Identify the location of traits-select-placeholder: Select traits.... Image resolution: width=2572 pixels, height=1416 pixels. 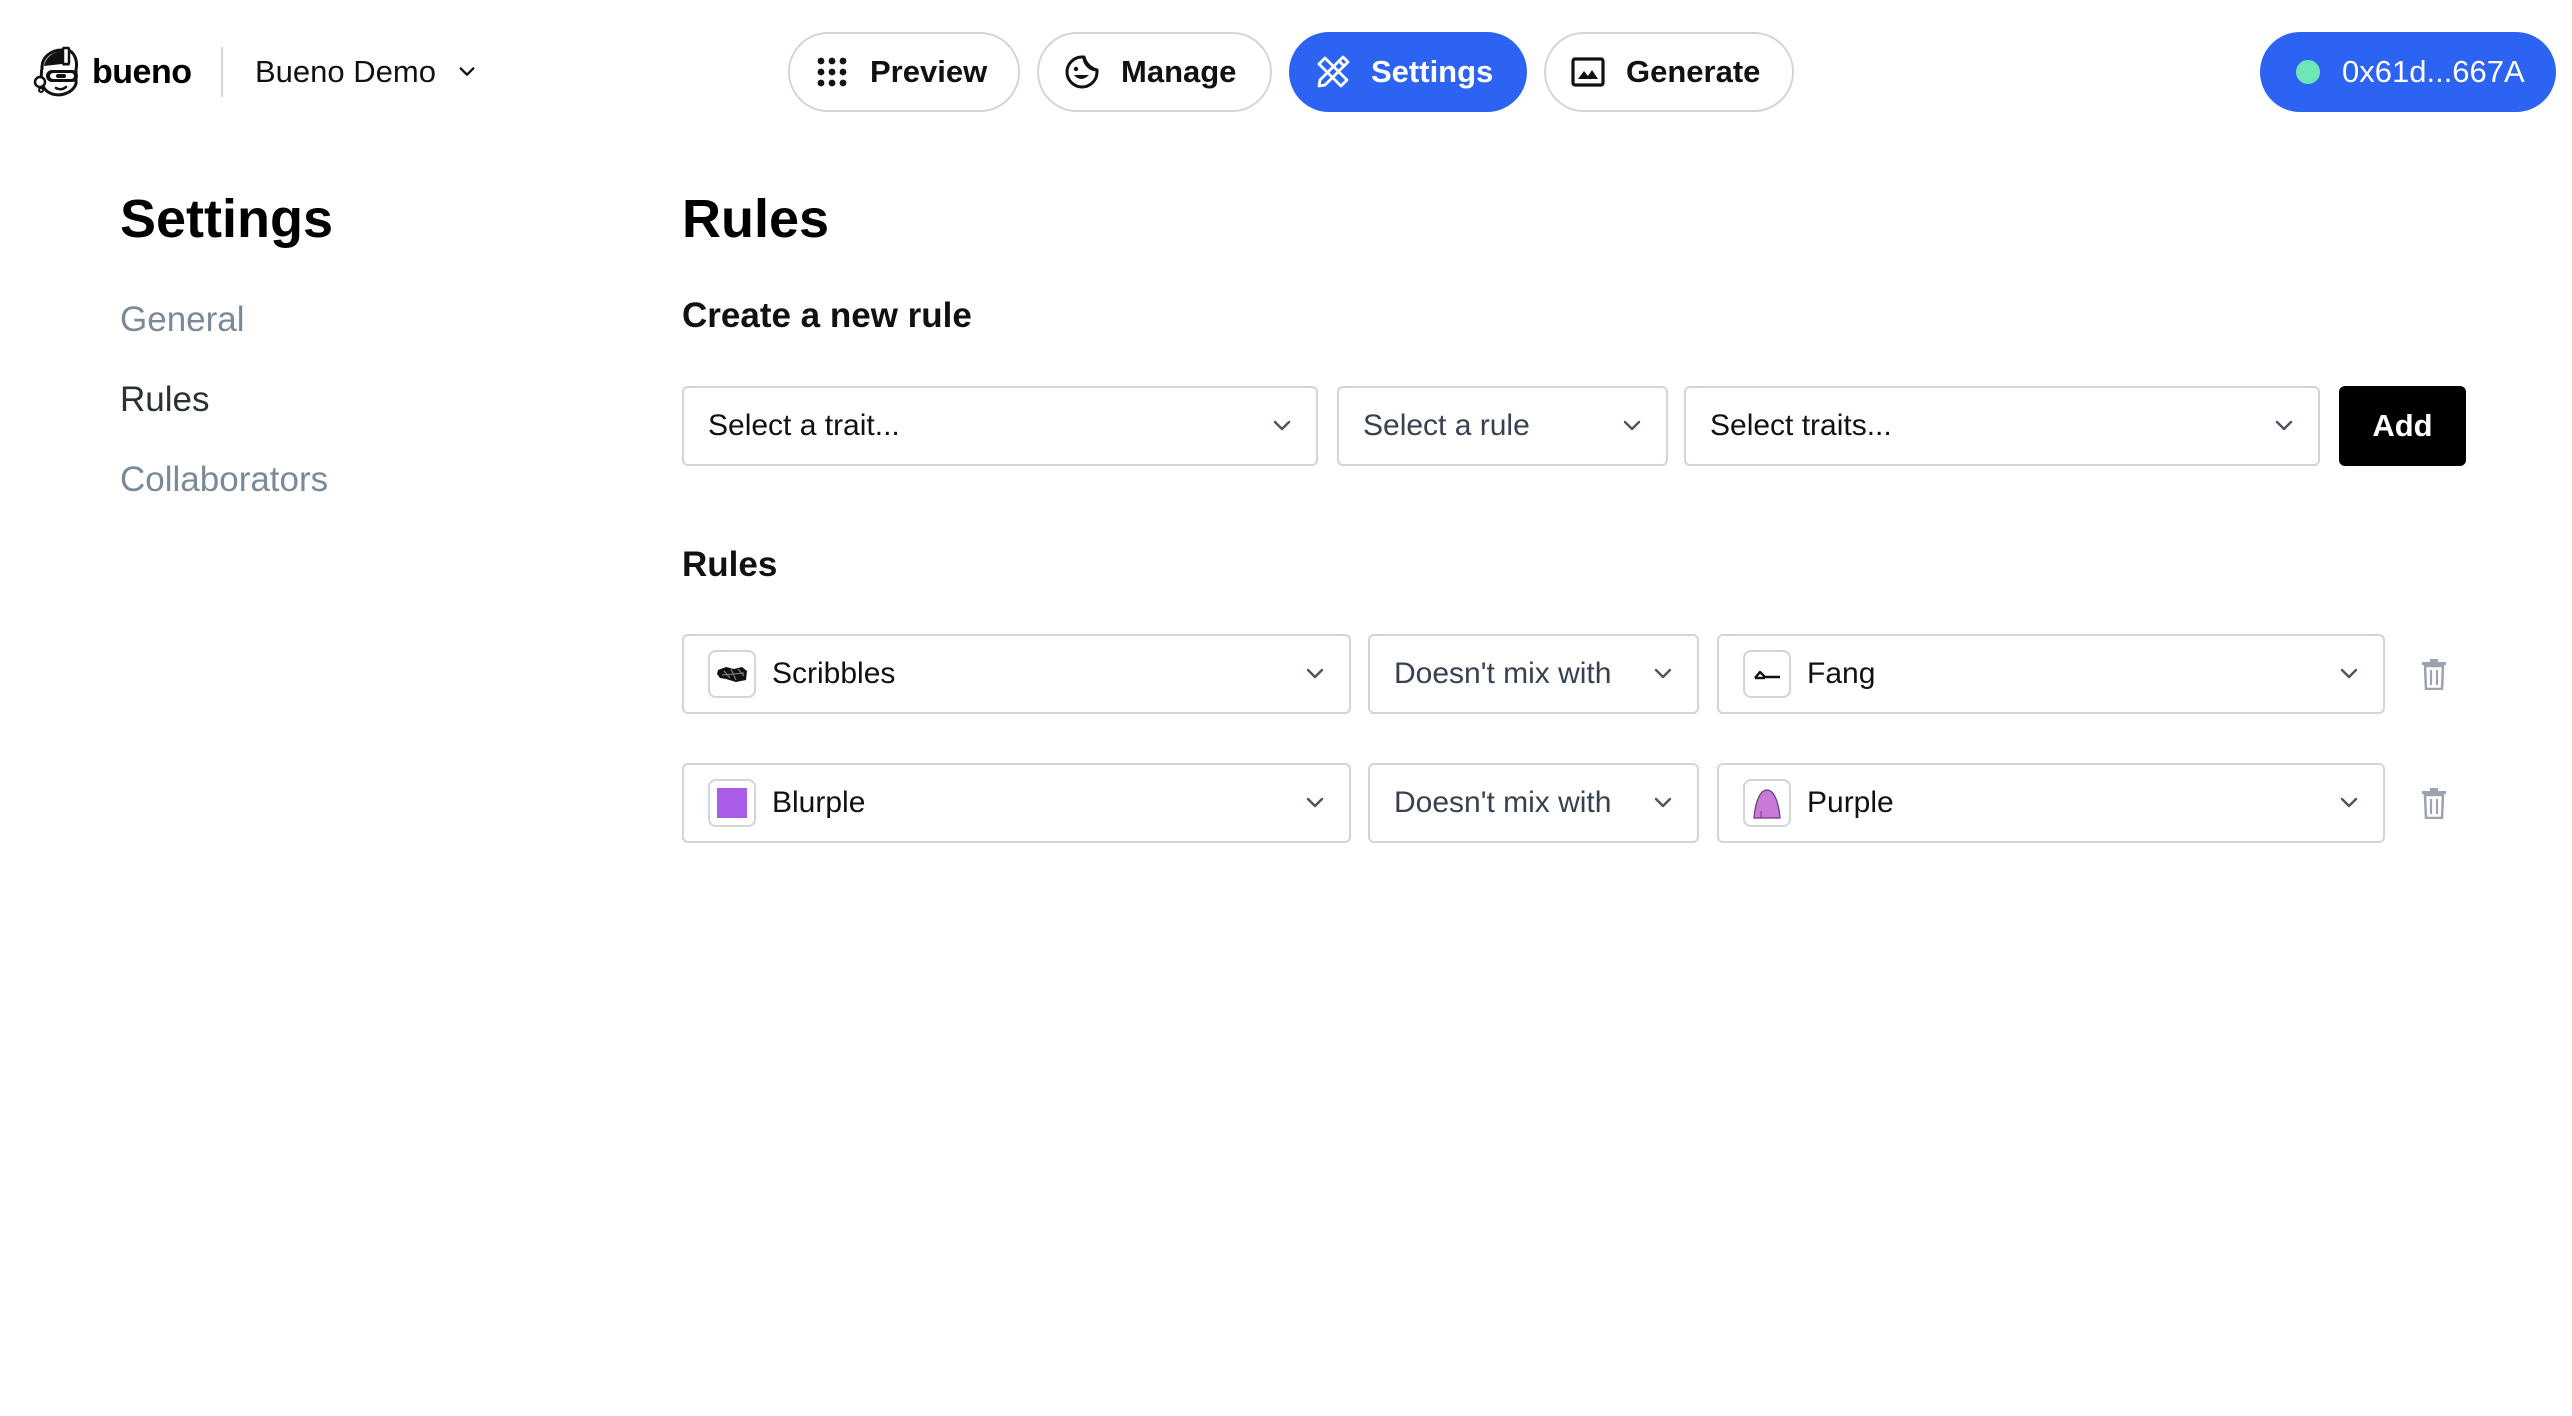
(1801, 425).